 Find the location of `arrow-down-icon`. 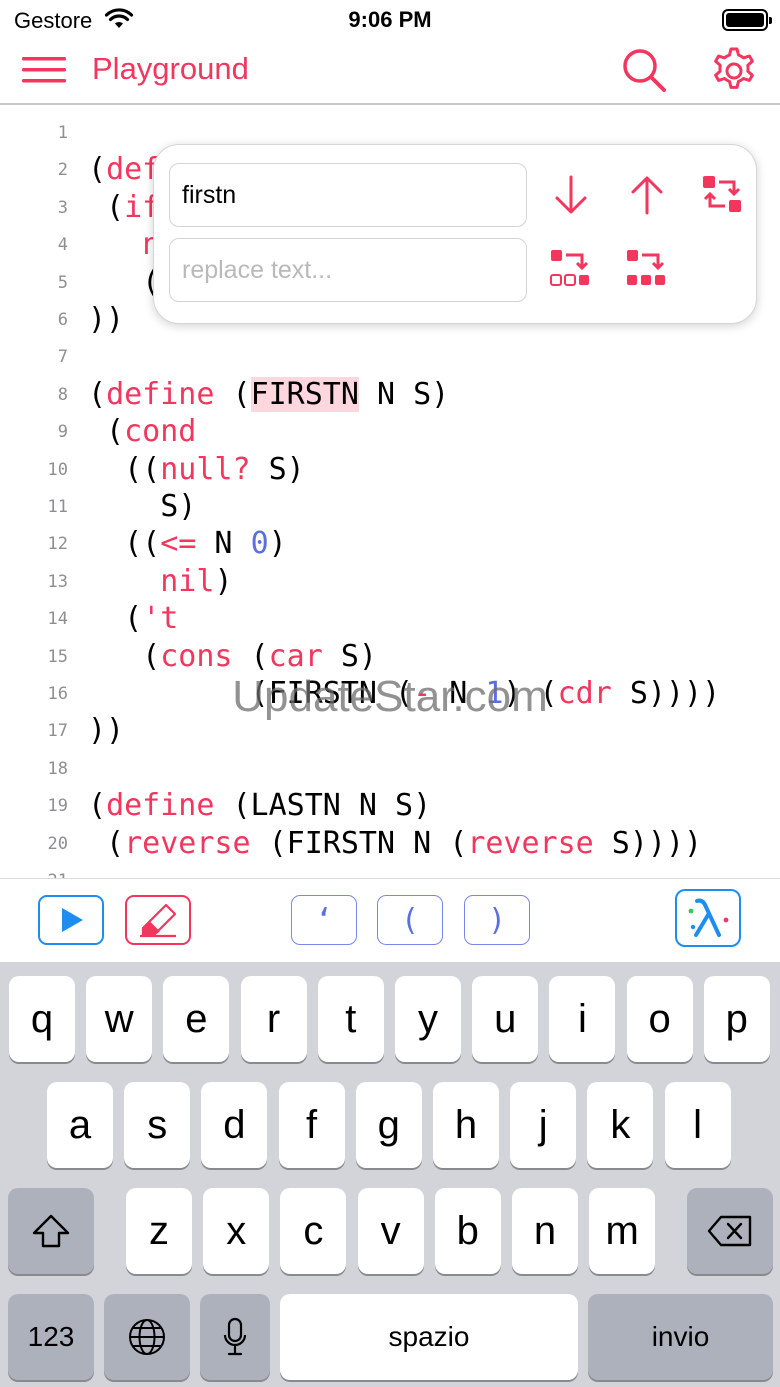

arrow-down-icon is located at coordinates (571, 195).